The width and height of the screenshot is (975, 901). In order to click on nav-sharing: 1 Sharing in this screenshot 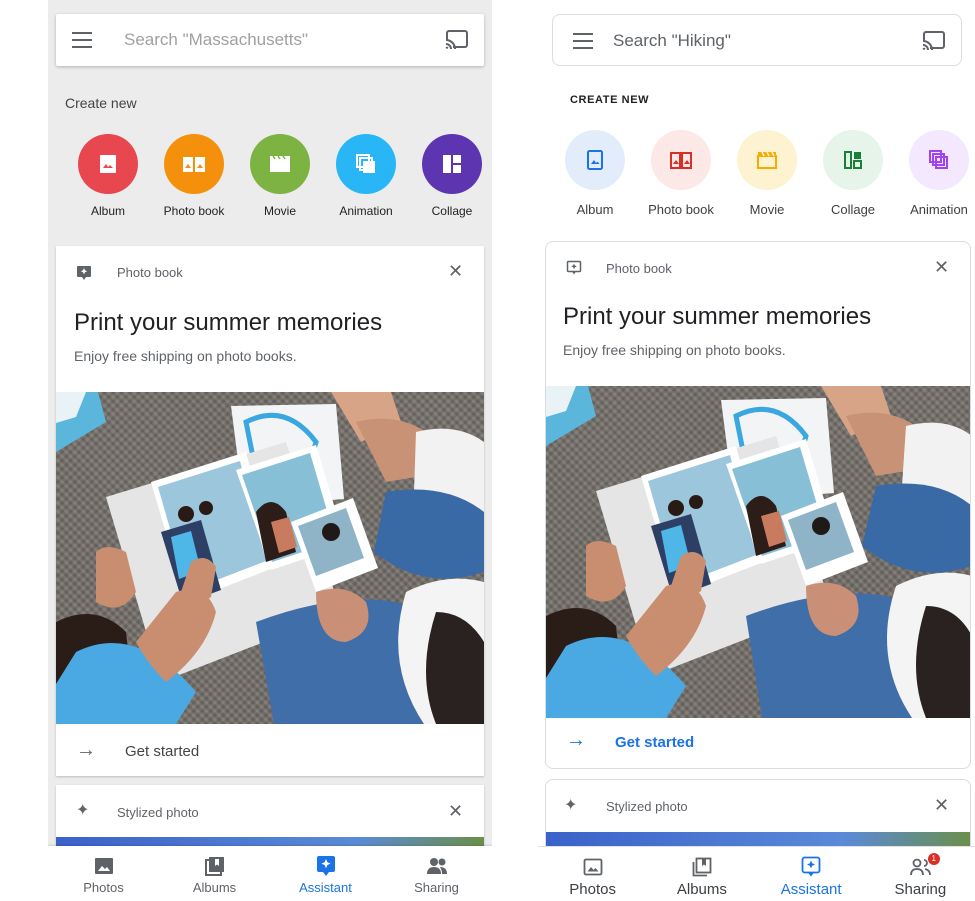, I will do `click(920, 874)`.